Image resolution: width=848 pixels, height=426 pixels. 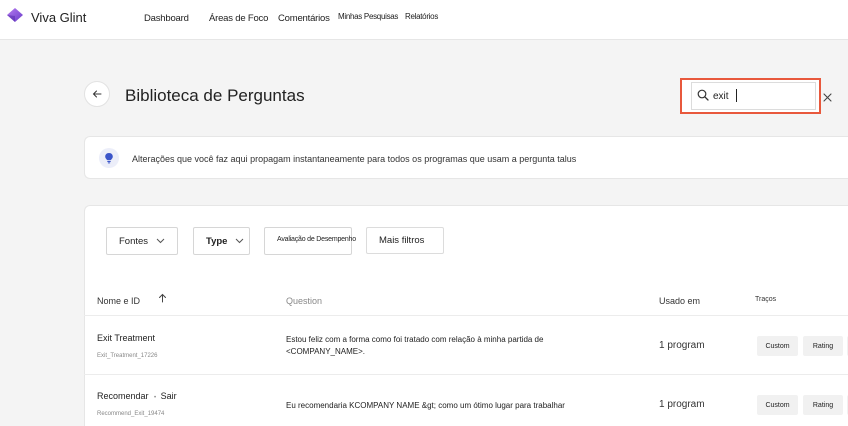 I want to click on clear-search-button, so click(x=827, y=97).